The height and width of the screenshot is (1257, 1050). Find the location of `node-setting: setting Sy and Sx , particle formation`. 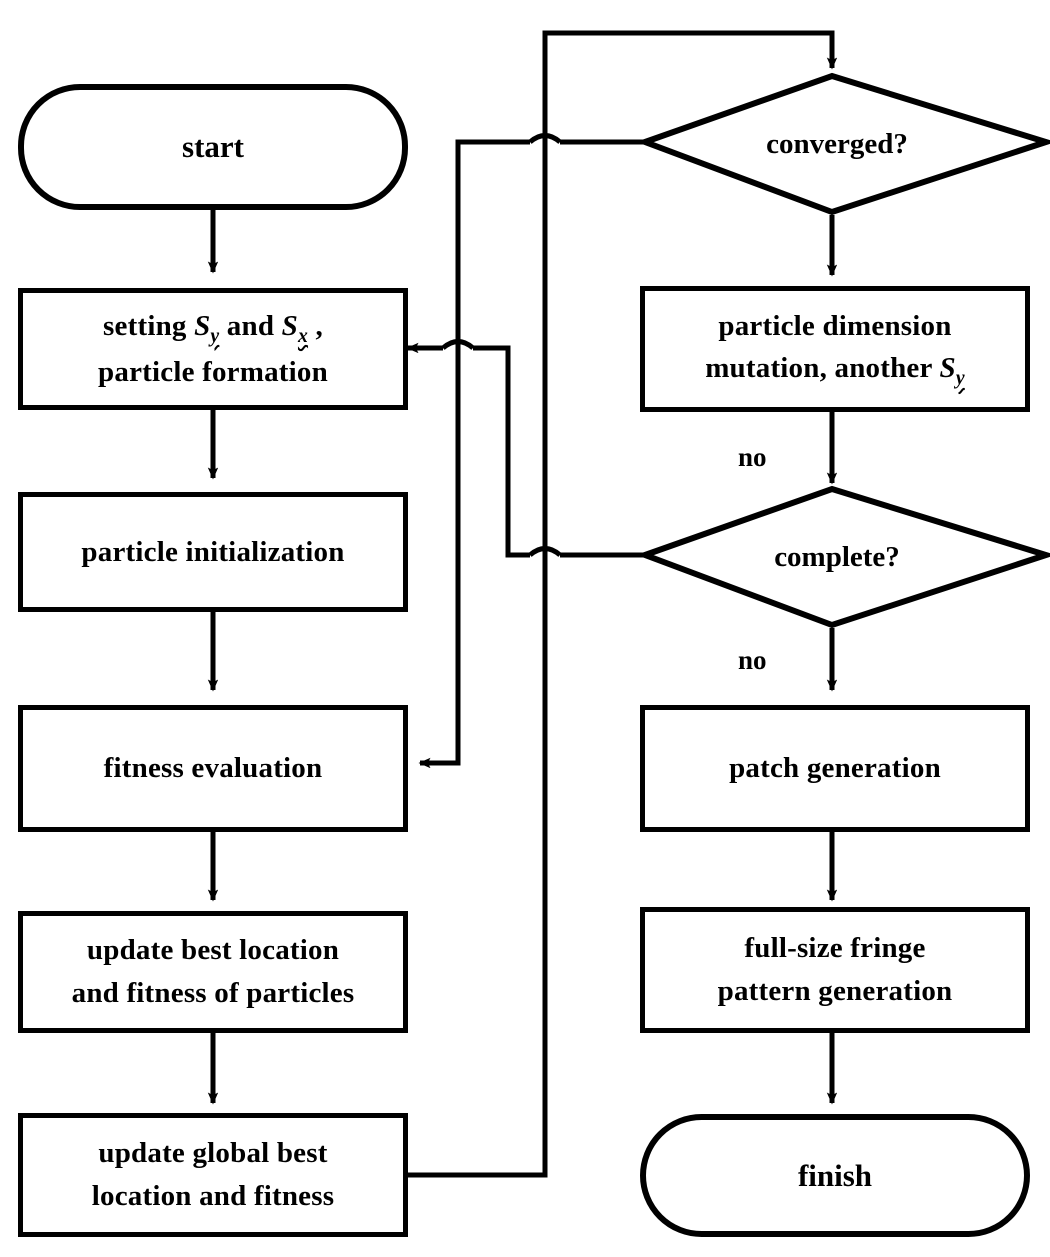

node-setting: setting Sy and Sx , particle formation is located at coordinates (213, 349).